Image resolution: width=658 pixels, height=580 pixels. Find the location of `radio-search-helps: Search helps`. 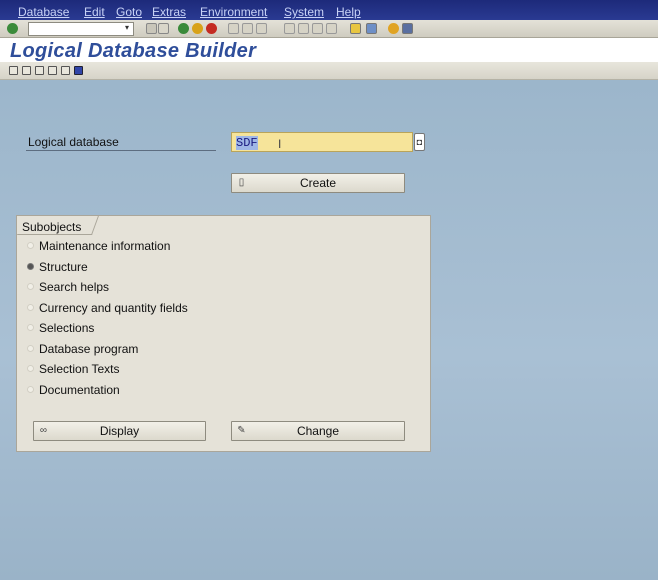

radio-search-helps: Search helps is located at coordinates (68, 287).